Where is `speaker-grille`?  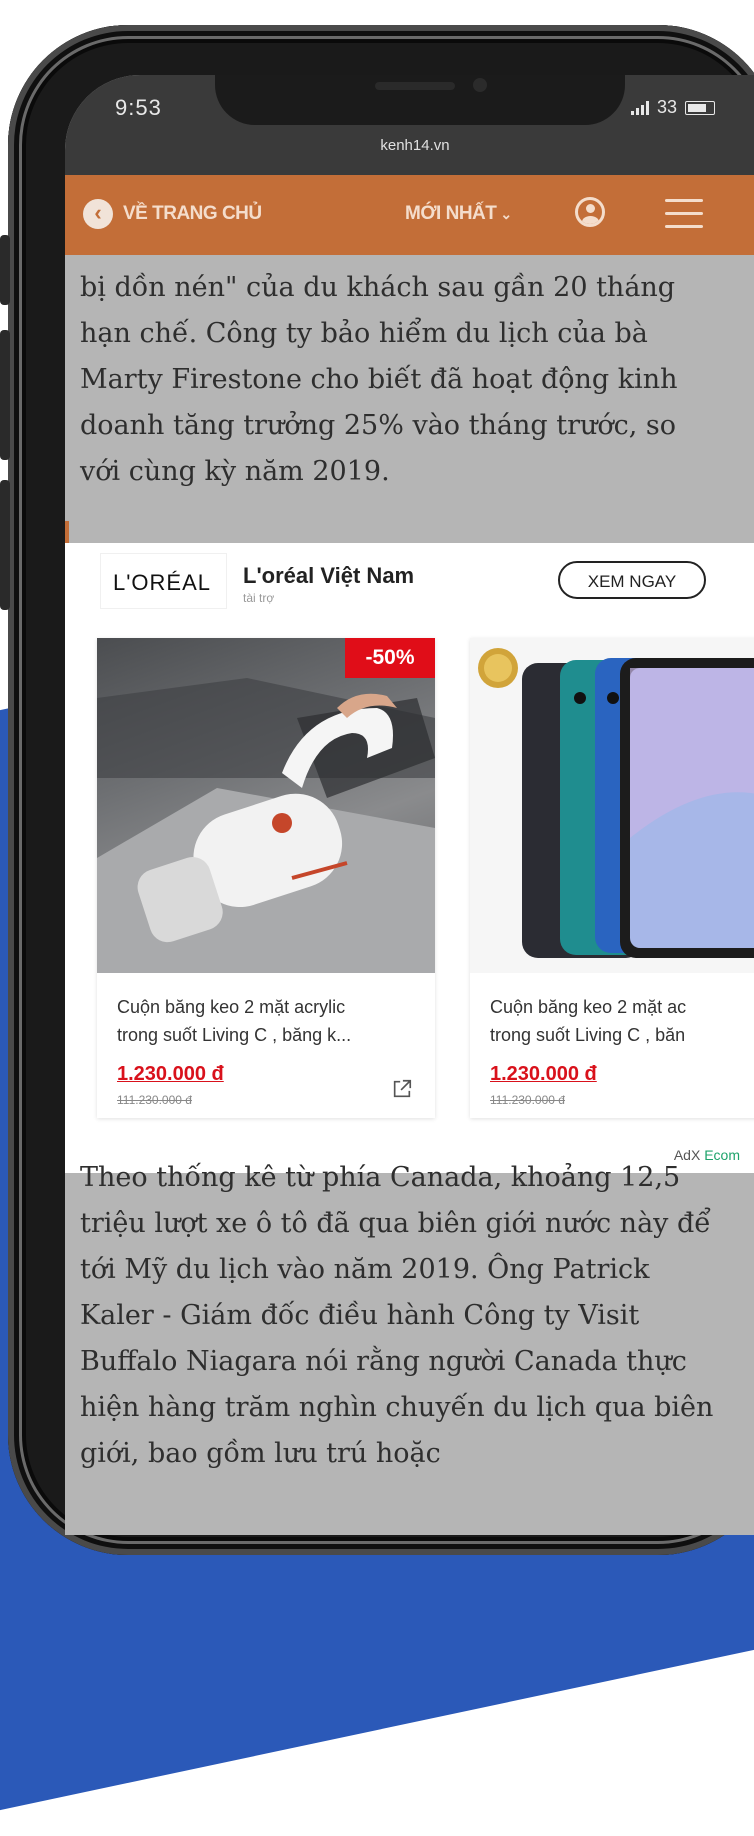
speaker-grille is located at coordinates (415, 86).